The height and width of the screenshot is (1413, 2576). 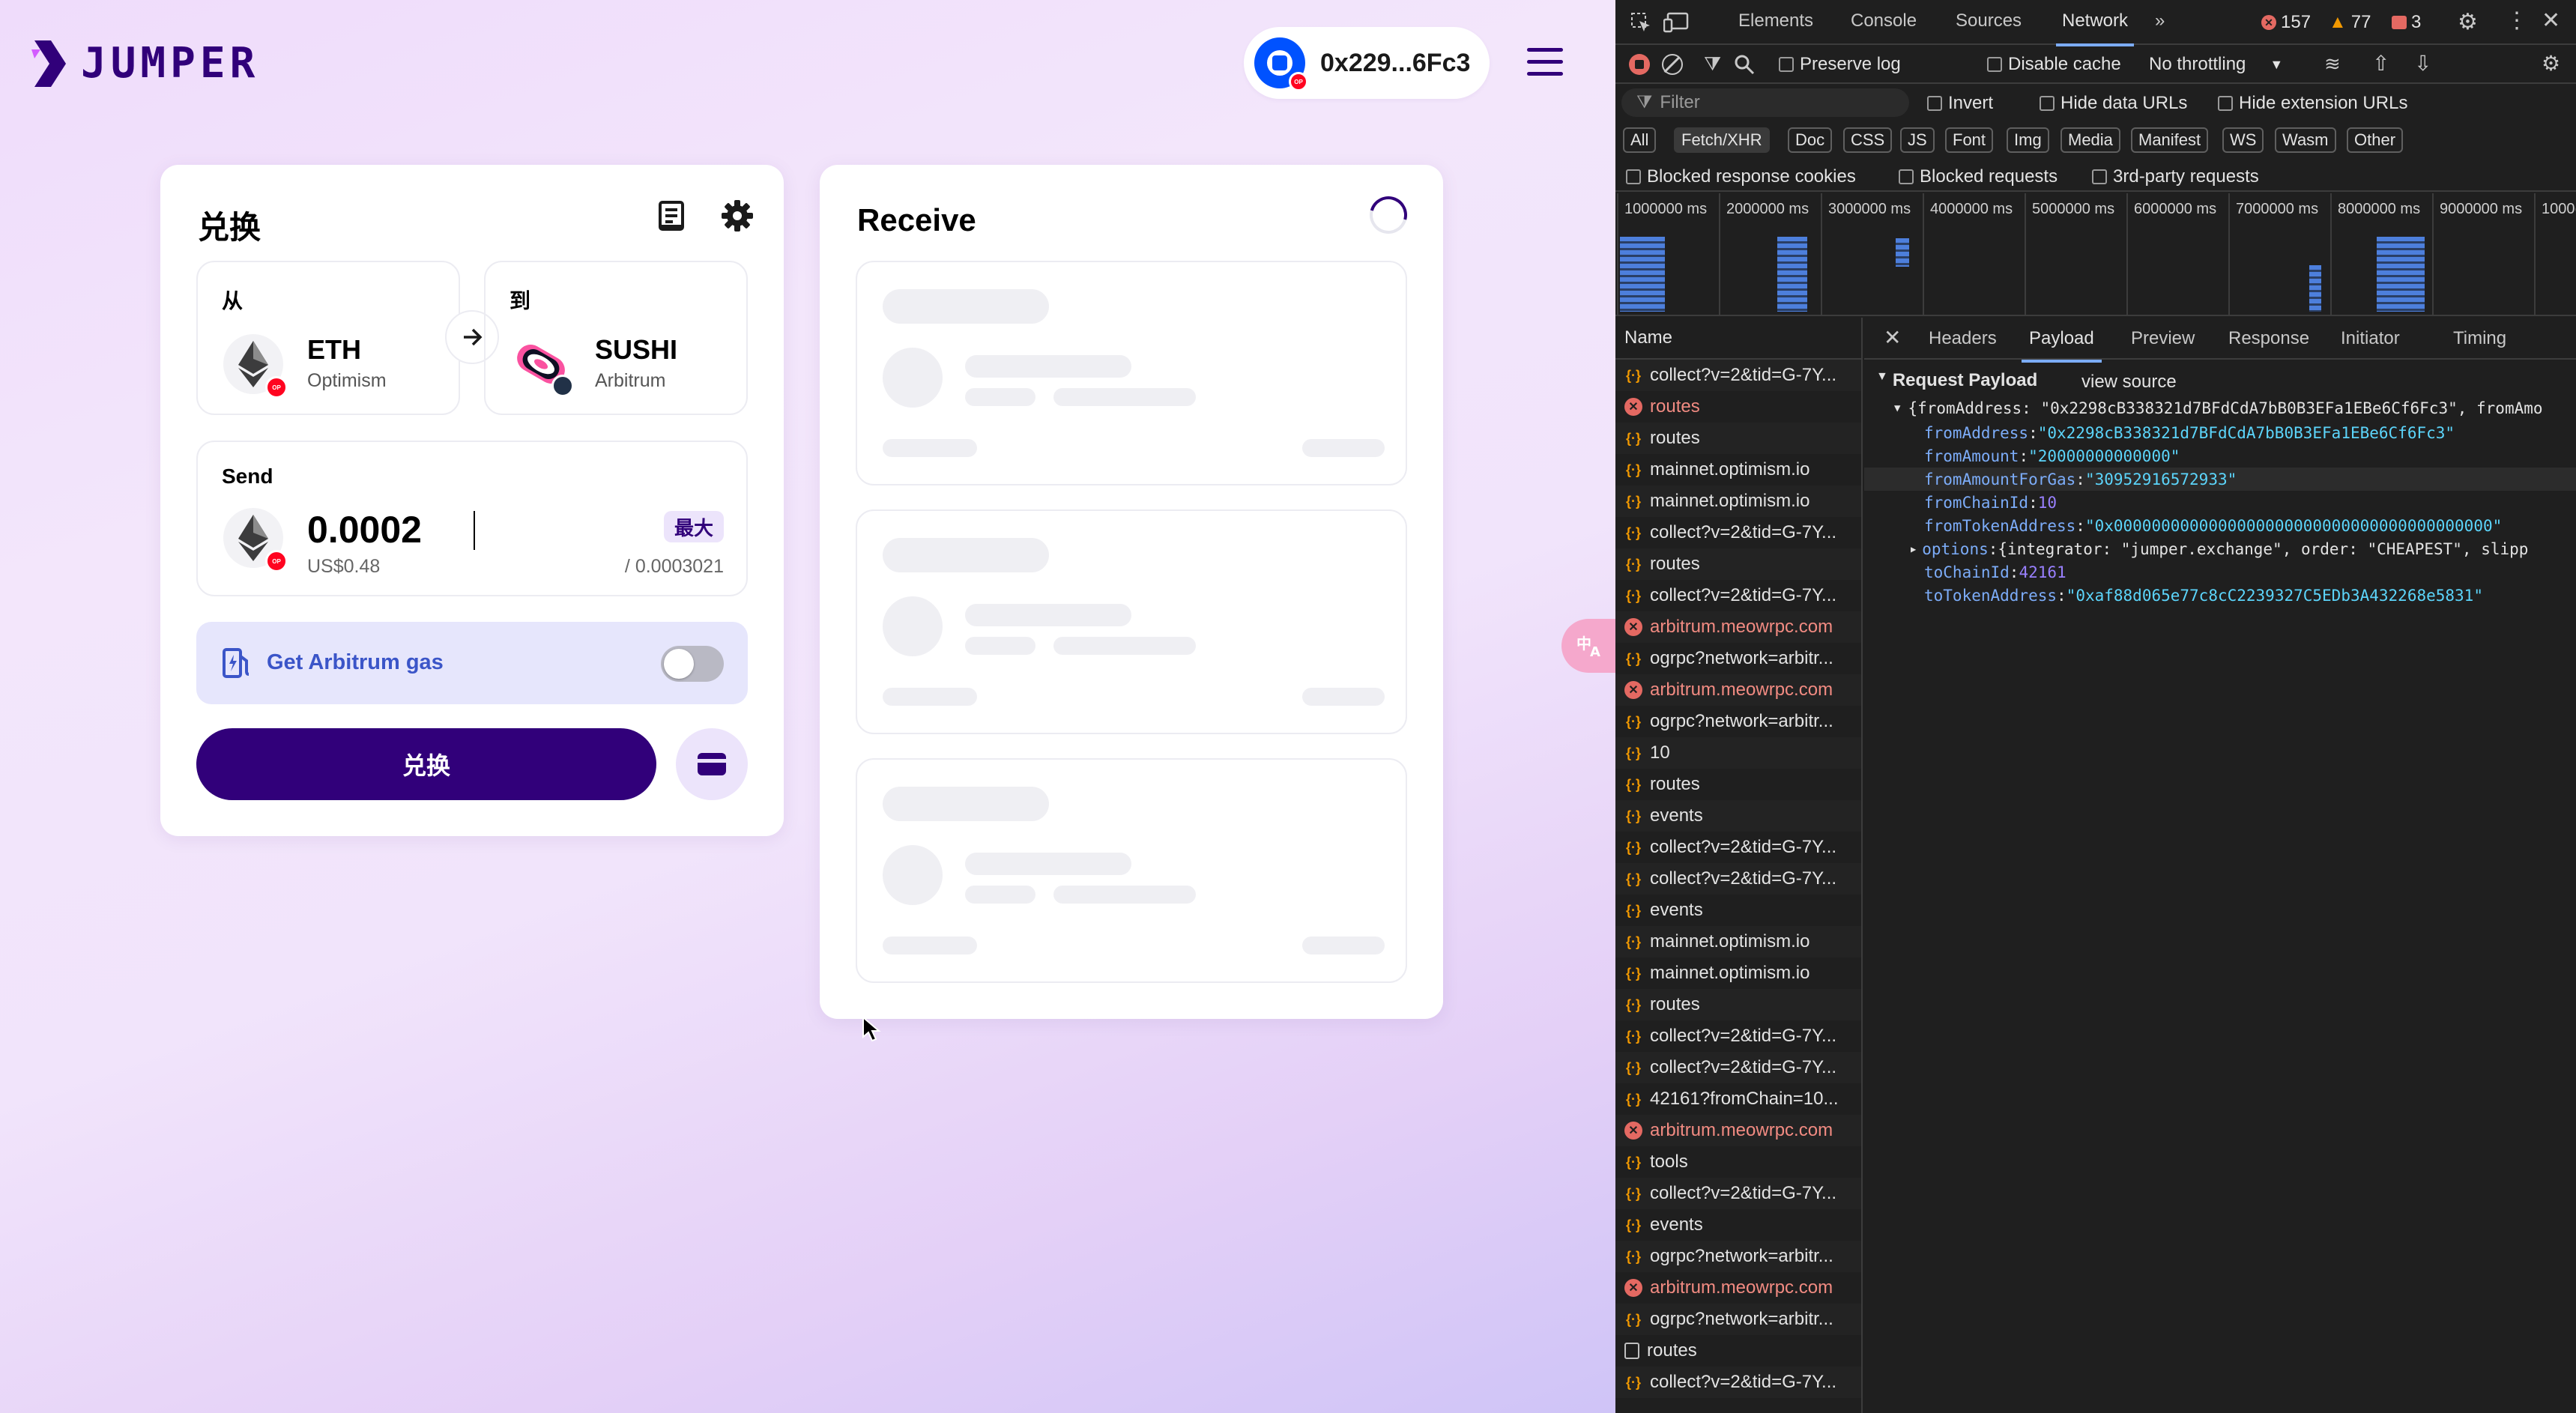 I want to click on payload-field-toChainId: toChainId: 42161, so click(x=2220, y=572).